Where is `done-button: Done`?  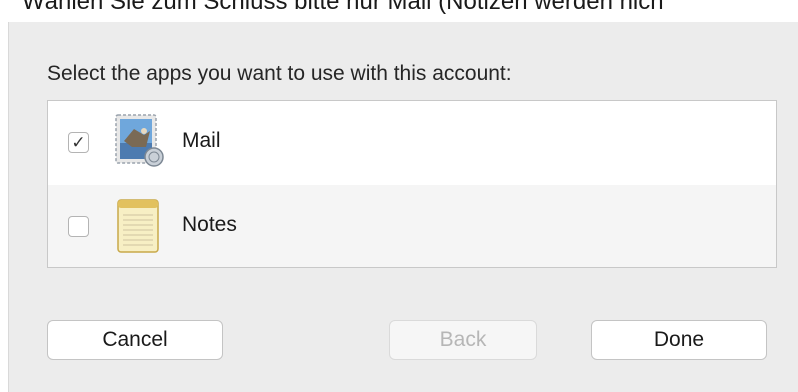 done-button: Done is located at coordinates (679, 340).